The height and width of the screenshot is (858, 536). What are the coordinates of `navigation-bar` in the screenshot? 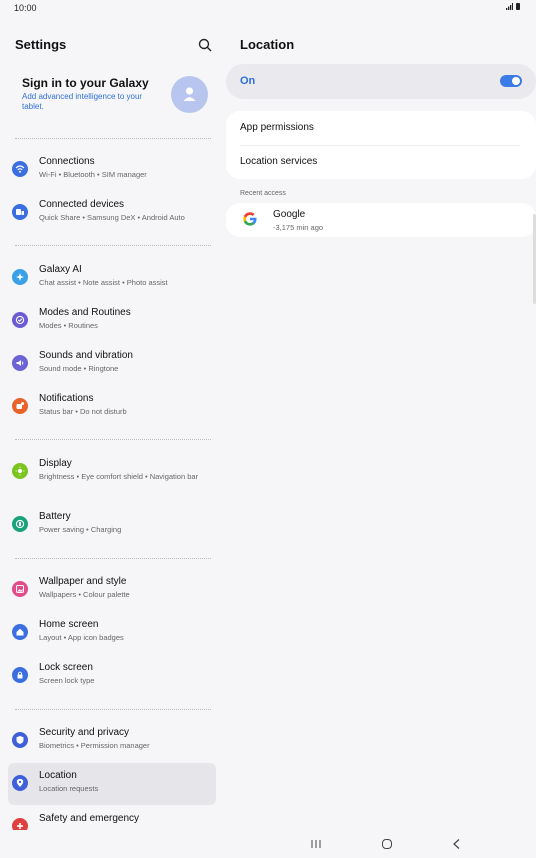 It's located at (381, 844).